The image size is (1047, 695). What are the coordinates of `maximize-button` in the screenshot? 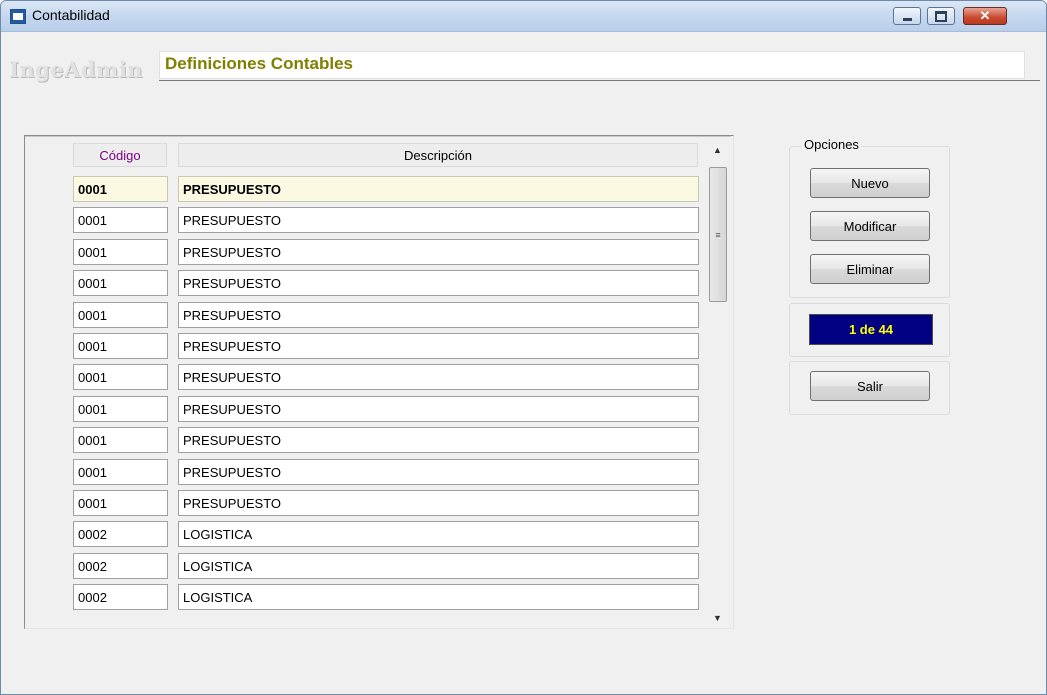 It's located at (941, 16).